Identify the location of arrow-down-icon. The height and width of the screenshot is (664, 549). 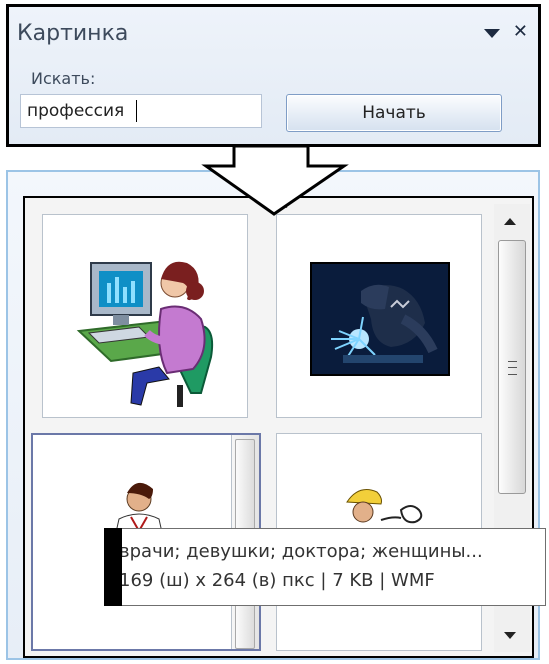
(275, 180).